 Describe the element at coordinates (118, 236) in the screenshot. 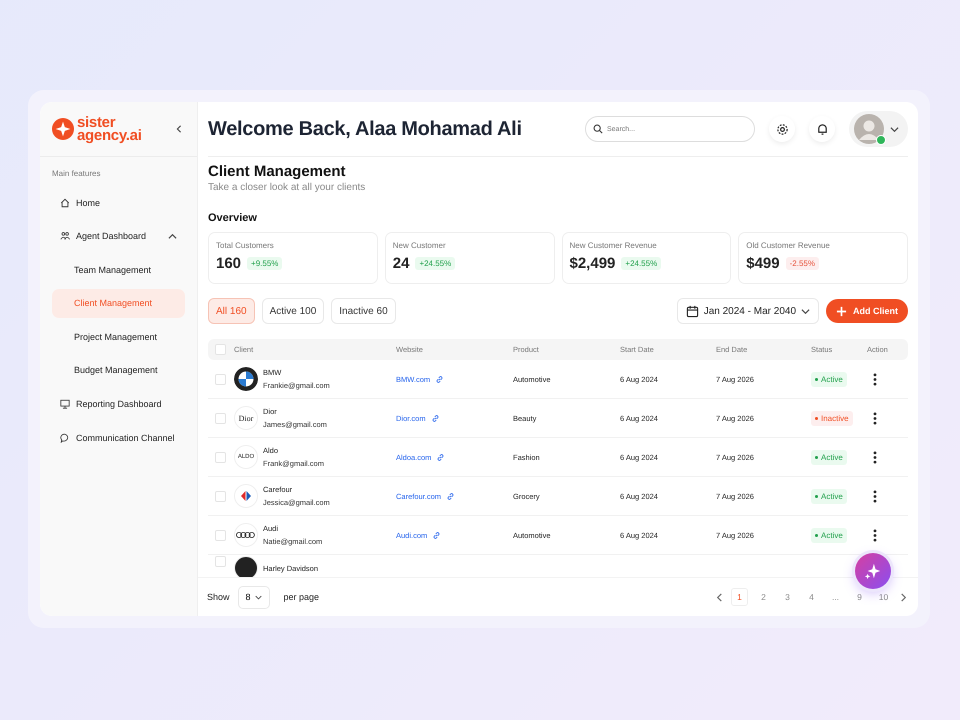

I see `sidebar-item: Agent Dashboard` at that location.